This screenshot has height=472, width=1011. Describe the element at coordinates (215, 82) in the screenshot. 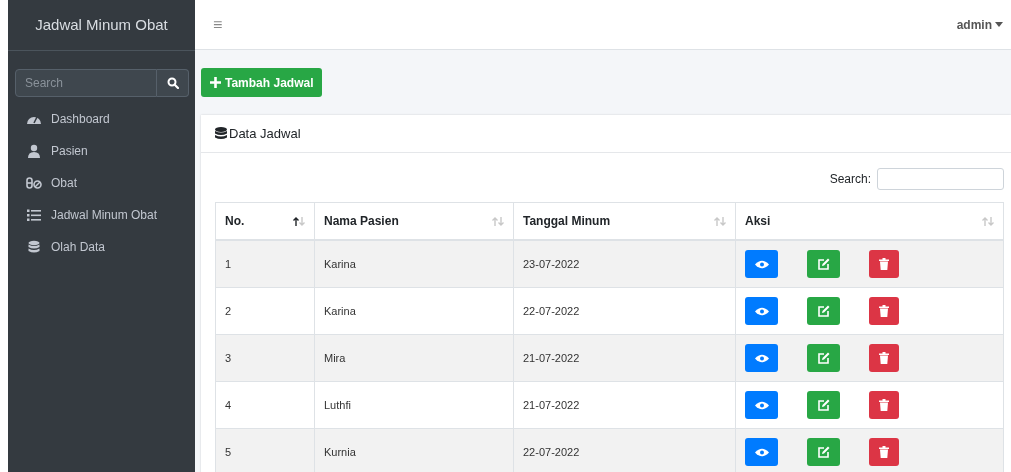

I see `plus-icon` at that location.